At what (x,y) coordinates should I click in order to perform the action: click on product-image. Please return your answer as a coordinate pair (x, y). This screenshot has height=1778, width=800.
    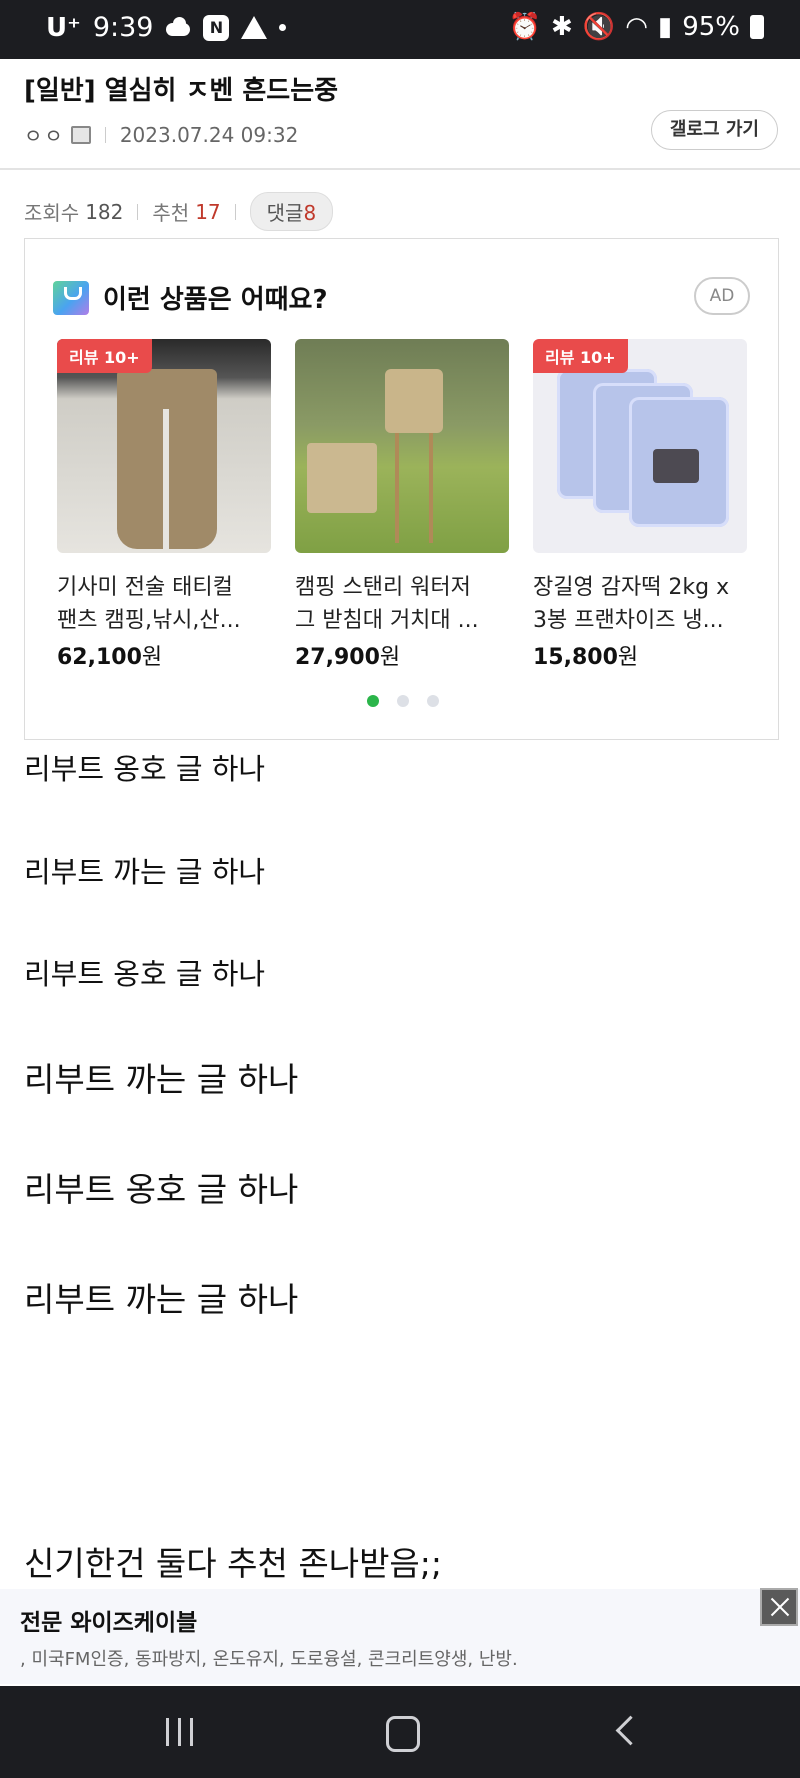
    Looking at the image, I should click on (402, 446).